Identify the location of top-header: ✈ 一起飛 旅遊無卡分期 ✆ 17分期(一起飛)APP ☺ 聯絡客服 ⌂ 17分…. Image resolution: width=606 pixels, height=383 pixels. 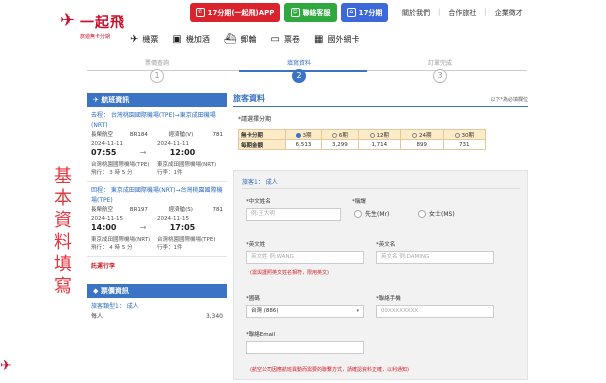
(303, 26).